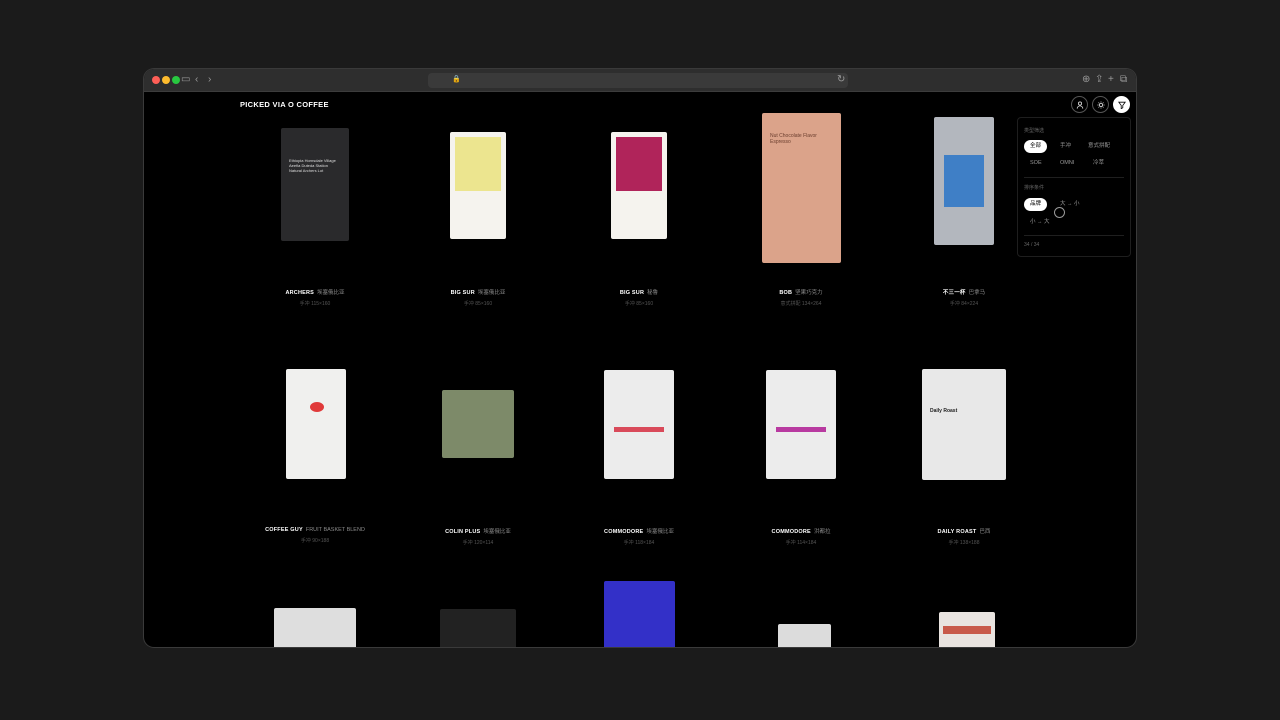 This screenshot has width=1280, height=720. I want to click on product-title-line: BOB 坚果巧克力, so click(801, 292).